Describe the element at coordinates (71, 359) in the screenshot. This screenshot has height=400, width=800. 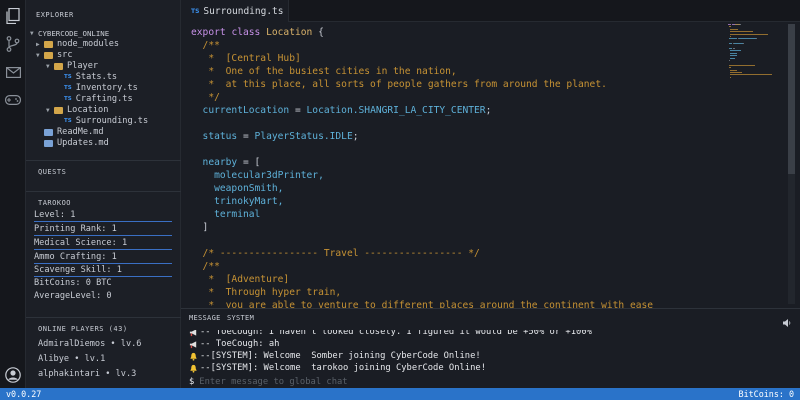
I see `online-player-item: Alibye • lv.1` at that location.